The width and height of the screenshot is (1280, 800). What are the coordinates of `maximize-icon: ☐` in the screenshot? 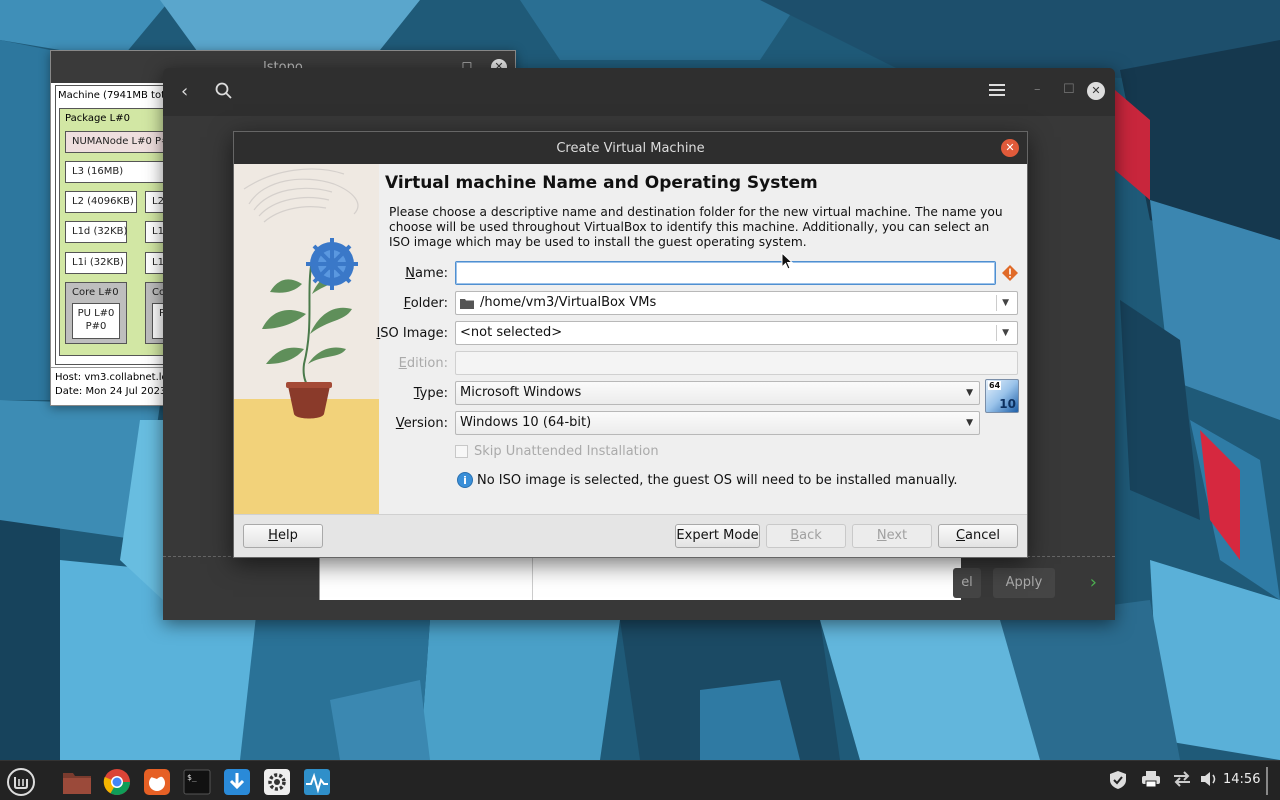 It's located at (1069, 89).